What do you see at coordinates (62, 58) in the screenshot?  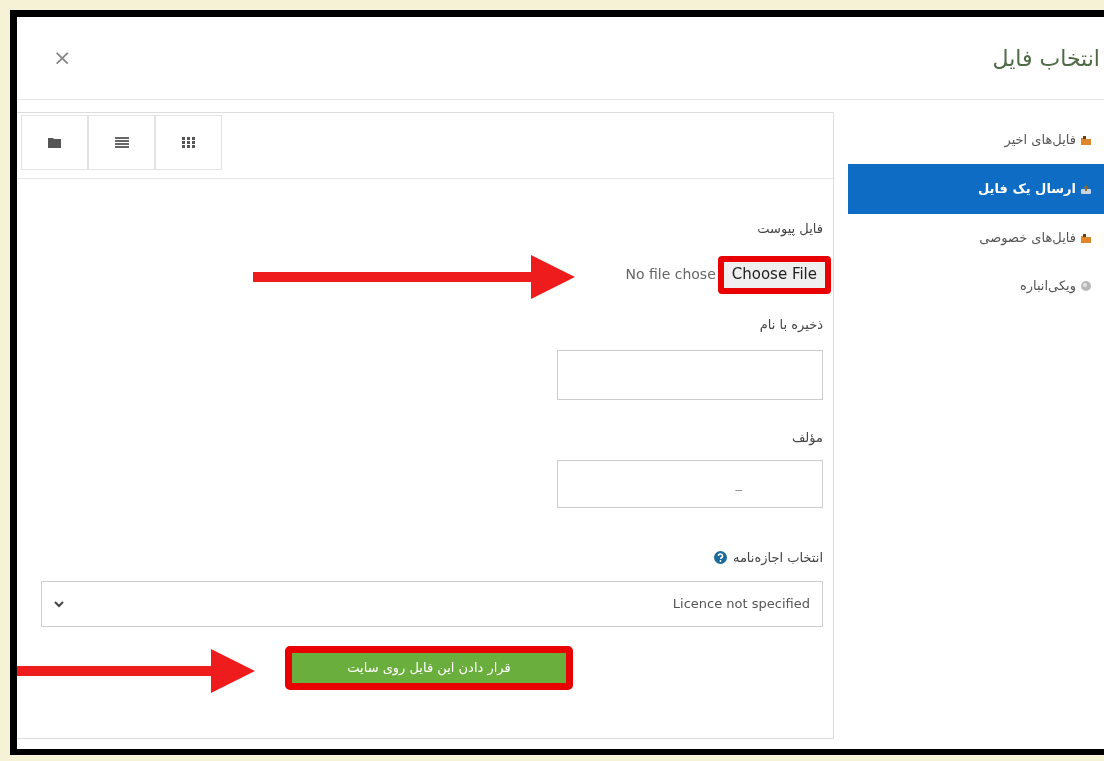 I see `close-button: ×` at bounding box center [62, 58].